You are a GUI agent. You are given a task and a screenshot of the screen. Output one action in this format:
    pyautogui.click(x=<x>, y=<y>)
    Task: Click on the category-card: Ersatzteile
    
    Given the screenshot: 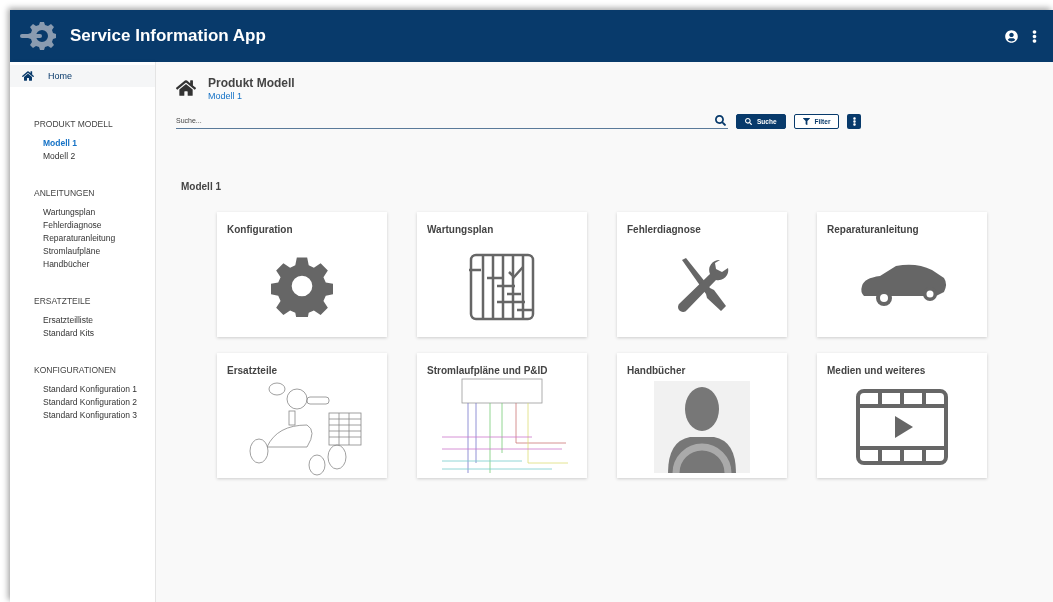 What is the action you would take?
    pyautogui.click(x=302, y=415)
    